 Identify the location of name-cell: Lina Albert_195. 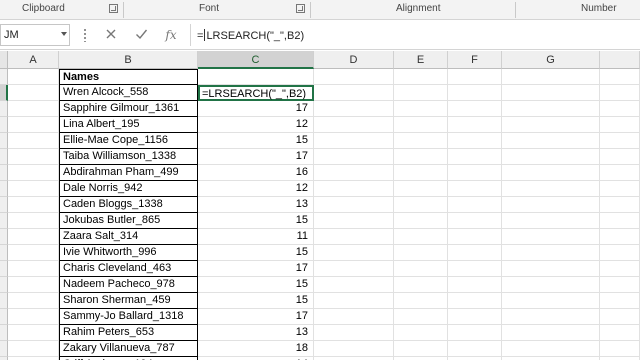
(128, 125).